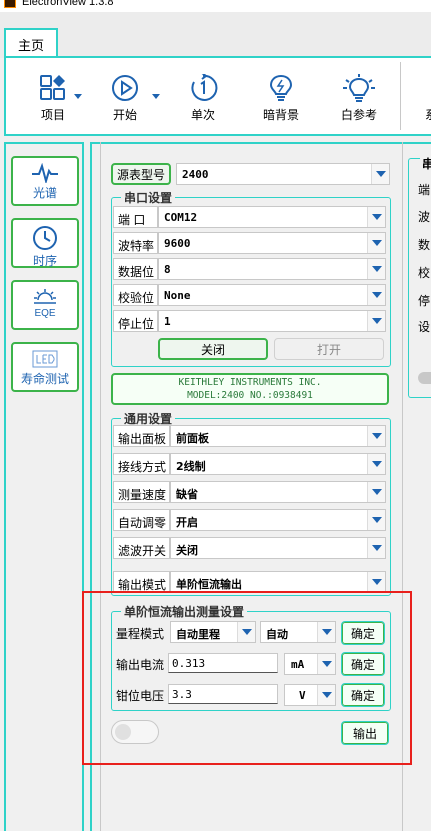 Image resolution: width=431 pixels, height=831 pixels. What do you see at coordinates (215, 6) in the screenshot?
I see `title-bar: ElectronView 1.3.8` at bounding box center [215, 6].